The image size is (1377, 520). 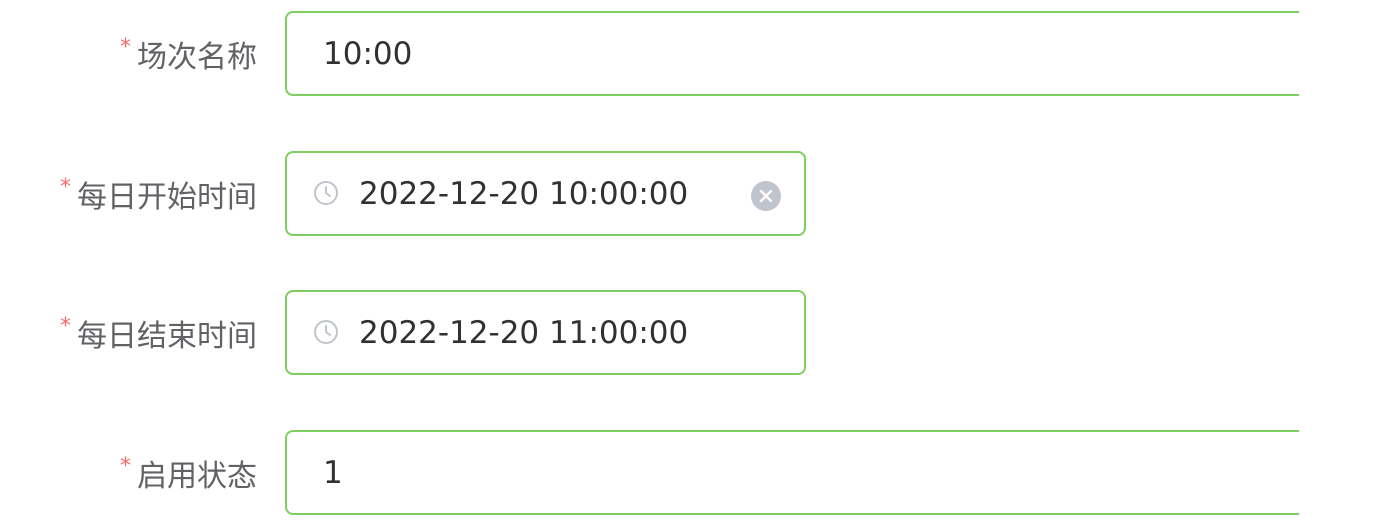 I want to click on form-label-text: 每日结束时间, so click(x=167, y=336).